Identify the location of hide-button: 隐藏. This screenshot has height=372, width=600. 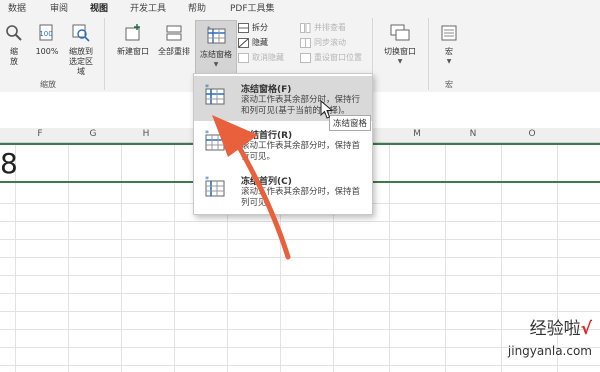
(253, 42).